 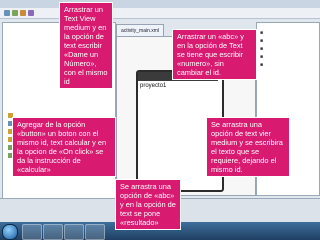 What do you see at coordinates (160, 13) in the screenshot?
I see `toolbar` at bounding box center [160, 13].